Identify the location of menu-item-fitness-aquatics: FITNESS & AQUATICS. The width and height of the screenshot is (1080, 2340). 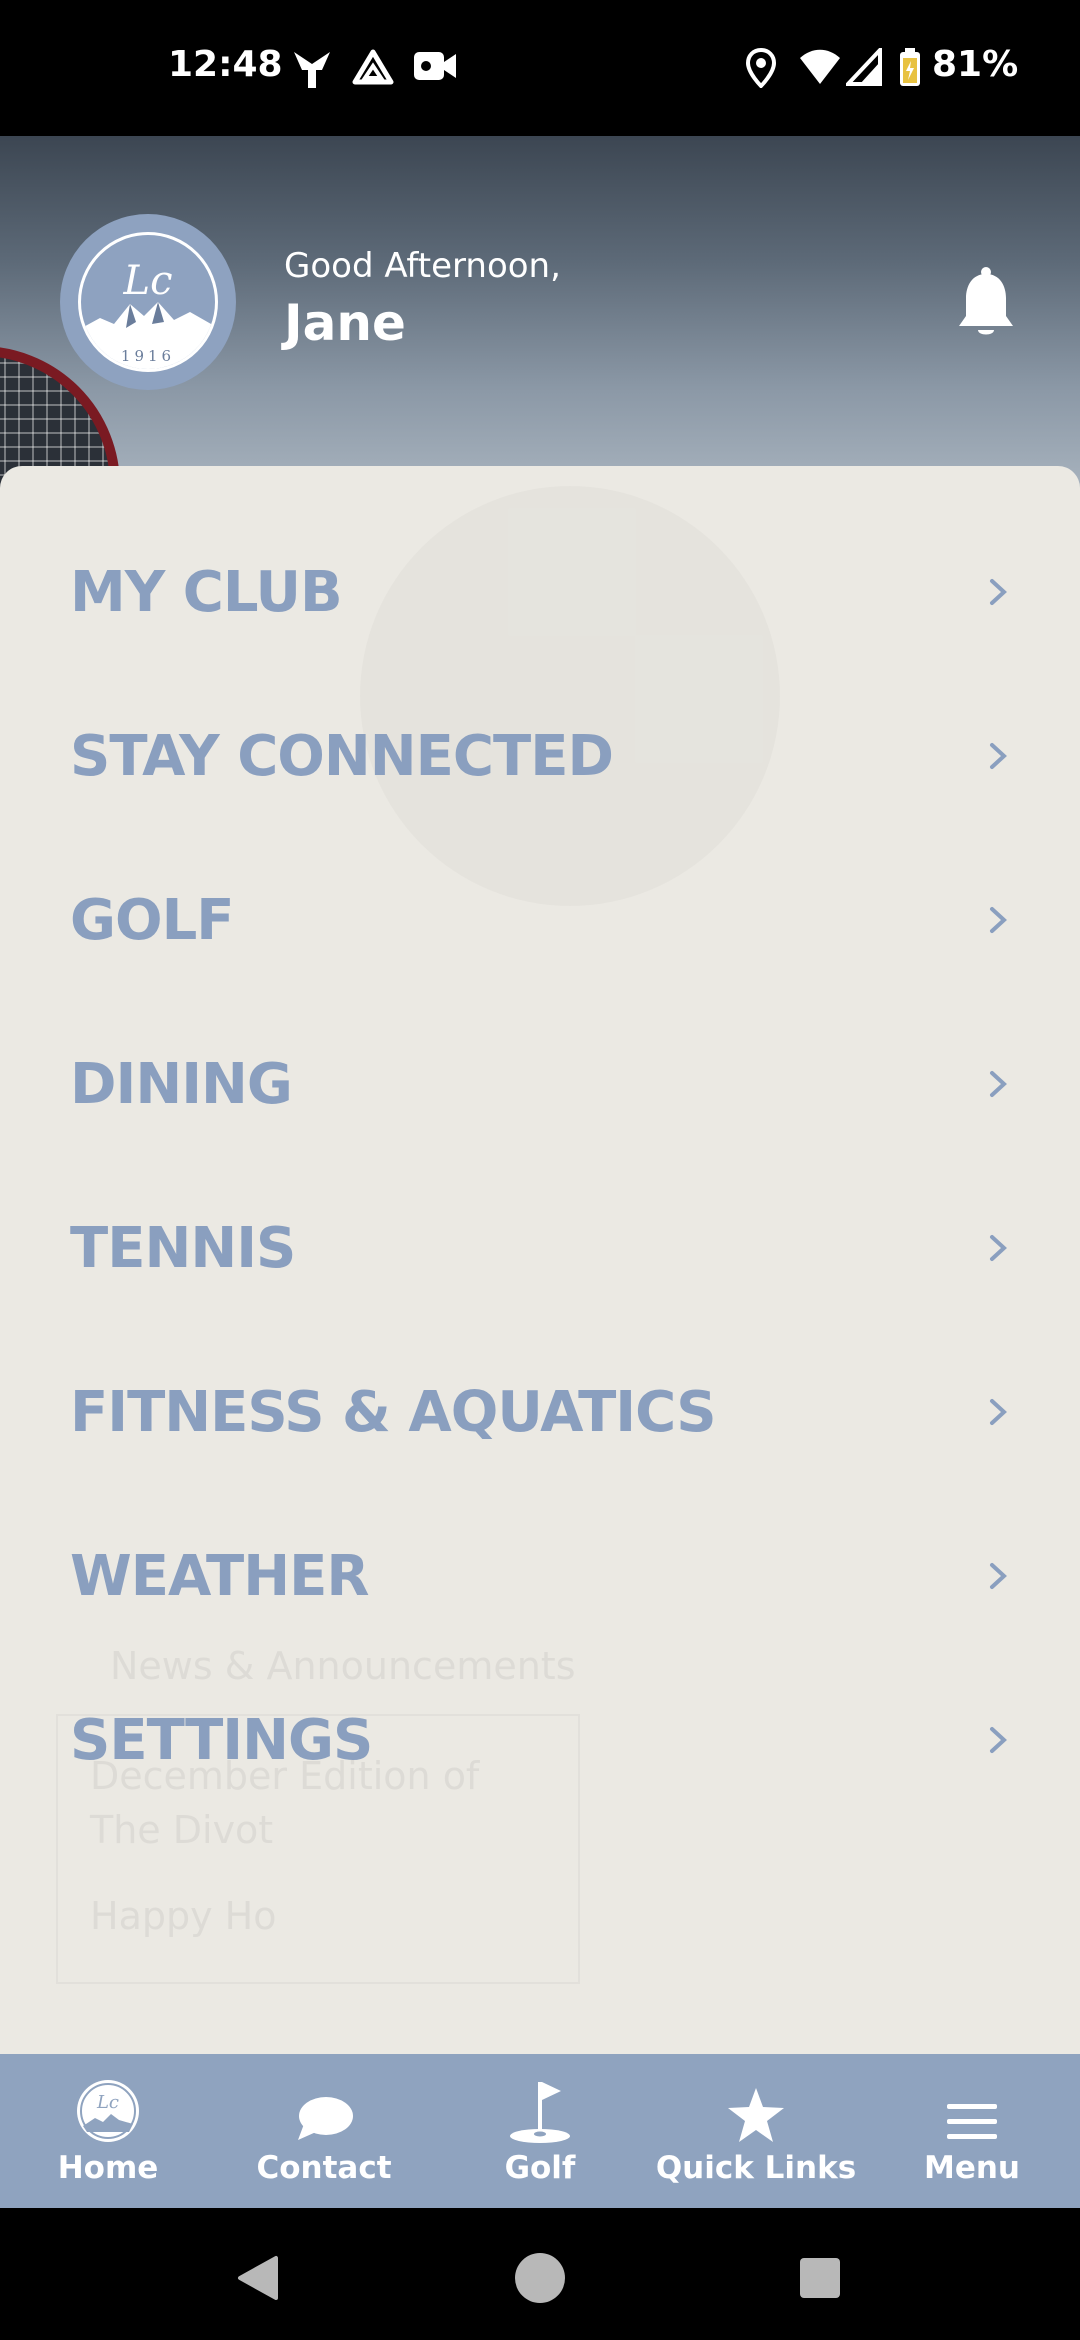
(540, 1412).